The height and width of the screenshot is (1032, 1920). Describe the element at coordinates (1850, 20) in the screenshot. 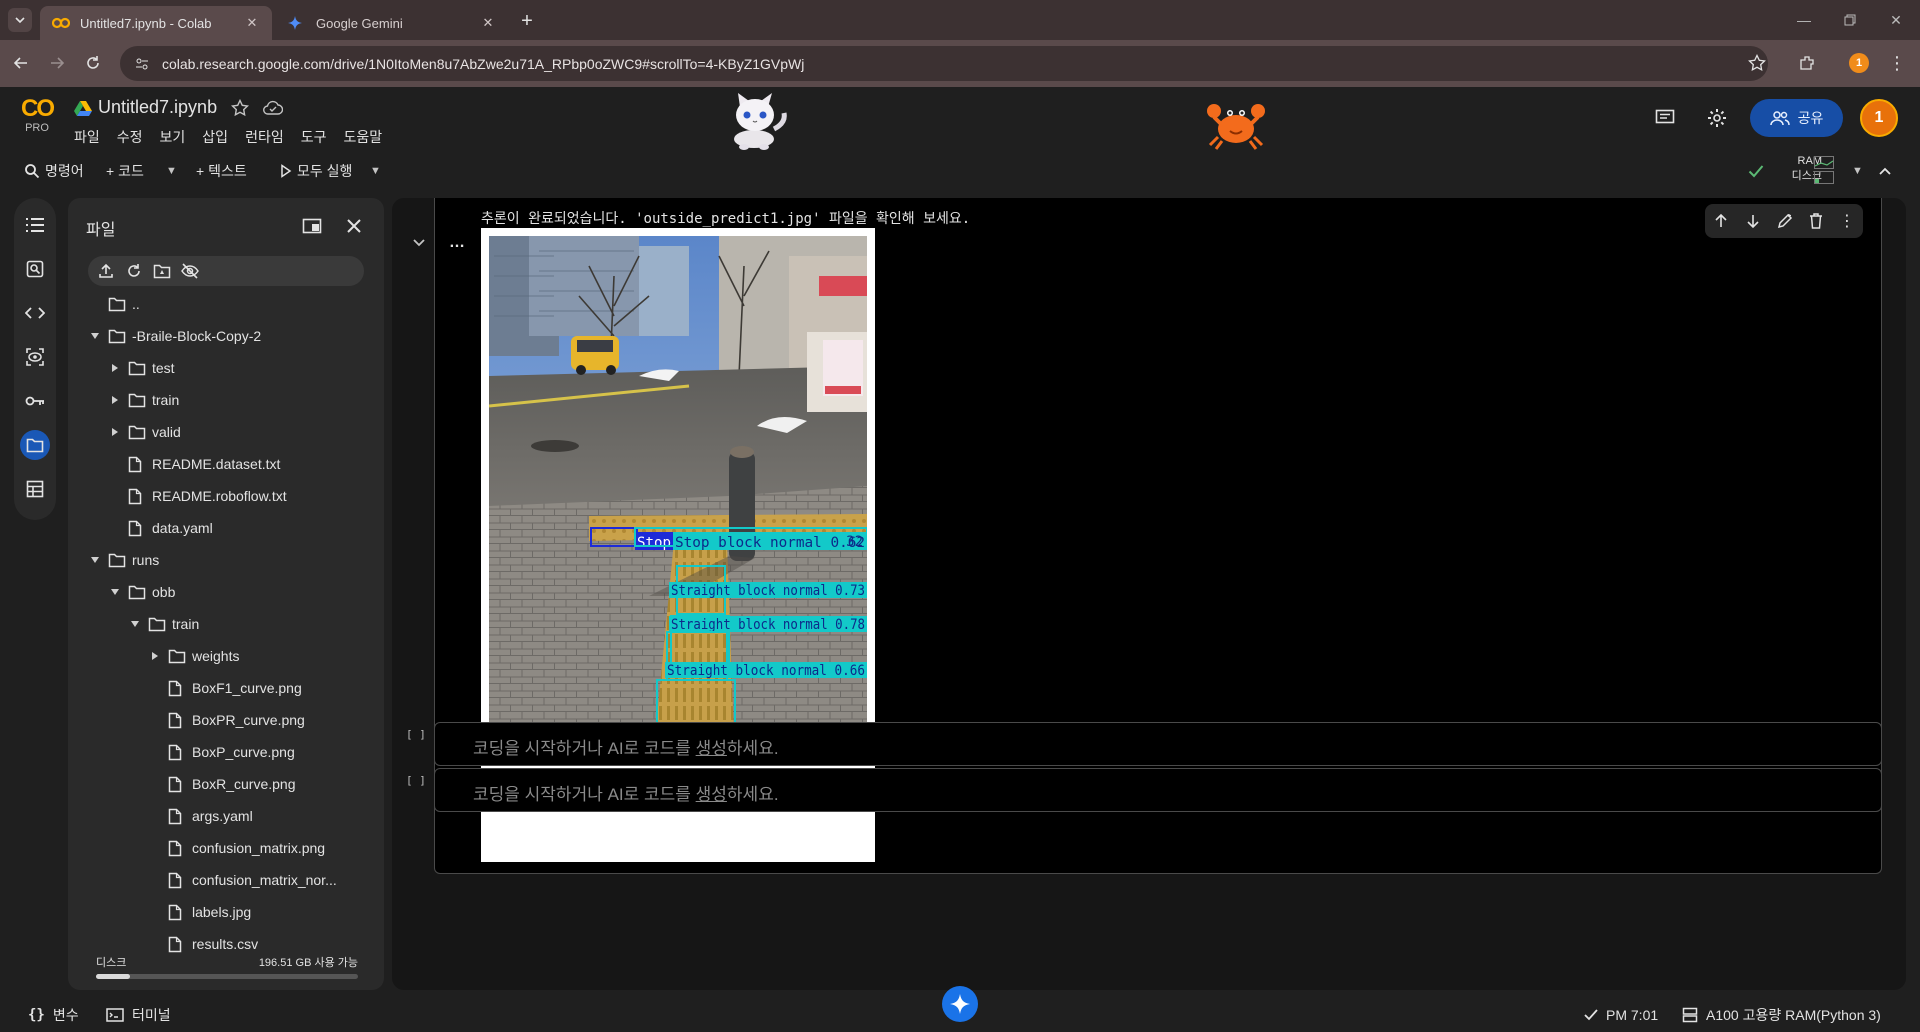

I see `restore-icon` at that location.